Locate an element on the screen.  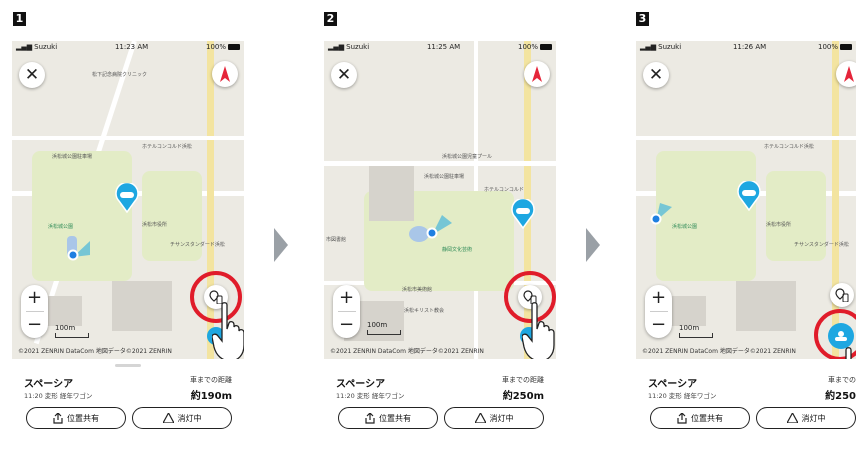
distance-value: 約250m is located at coordinates (523, 396).